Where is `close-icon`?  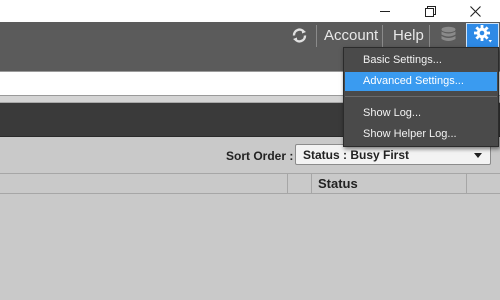
close-icon is located at coordinates (475, 11).